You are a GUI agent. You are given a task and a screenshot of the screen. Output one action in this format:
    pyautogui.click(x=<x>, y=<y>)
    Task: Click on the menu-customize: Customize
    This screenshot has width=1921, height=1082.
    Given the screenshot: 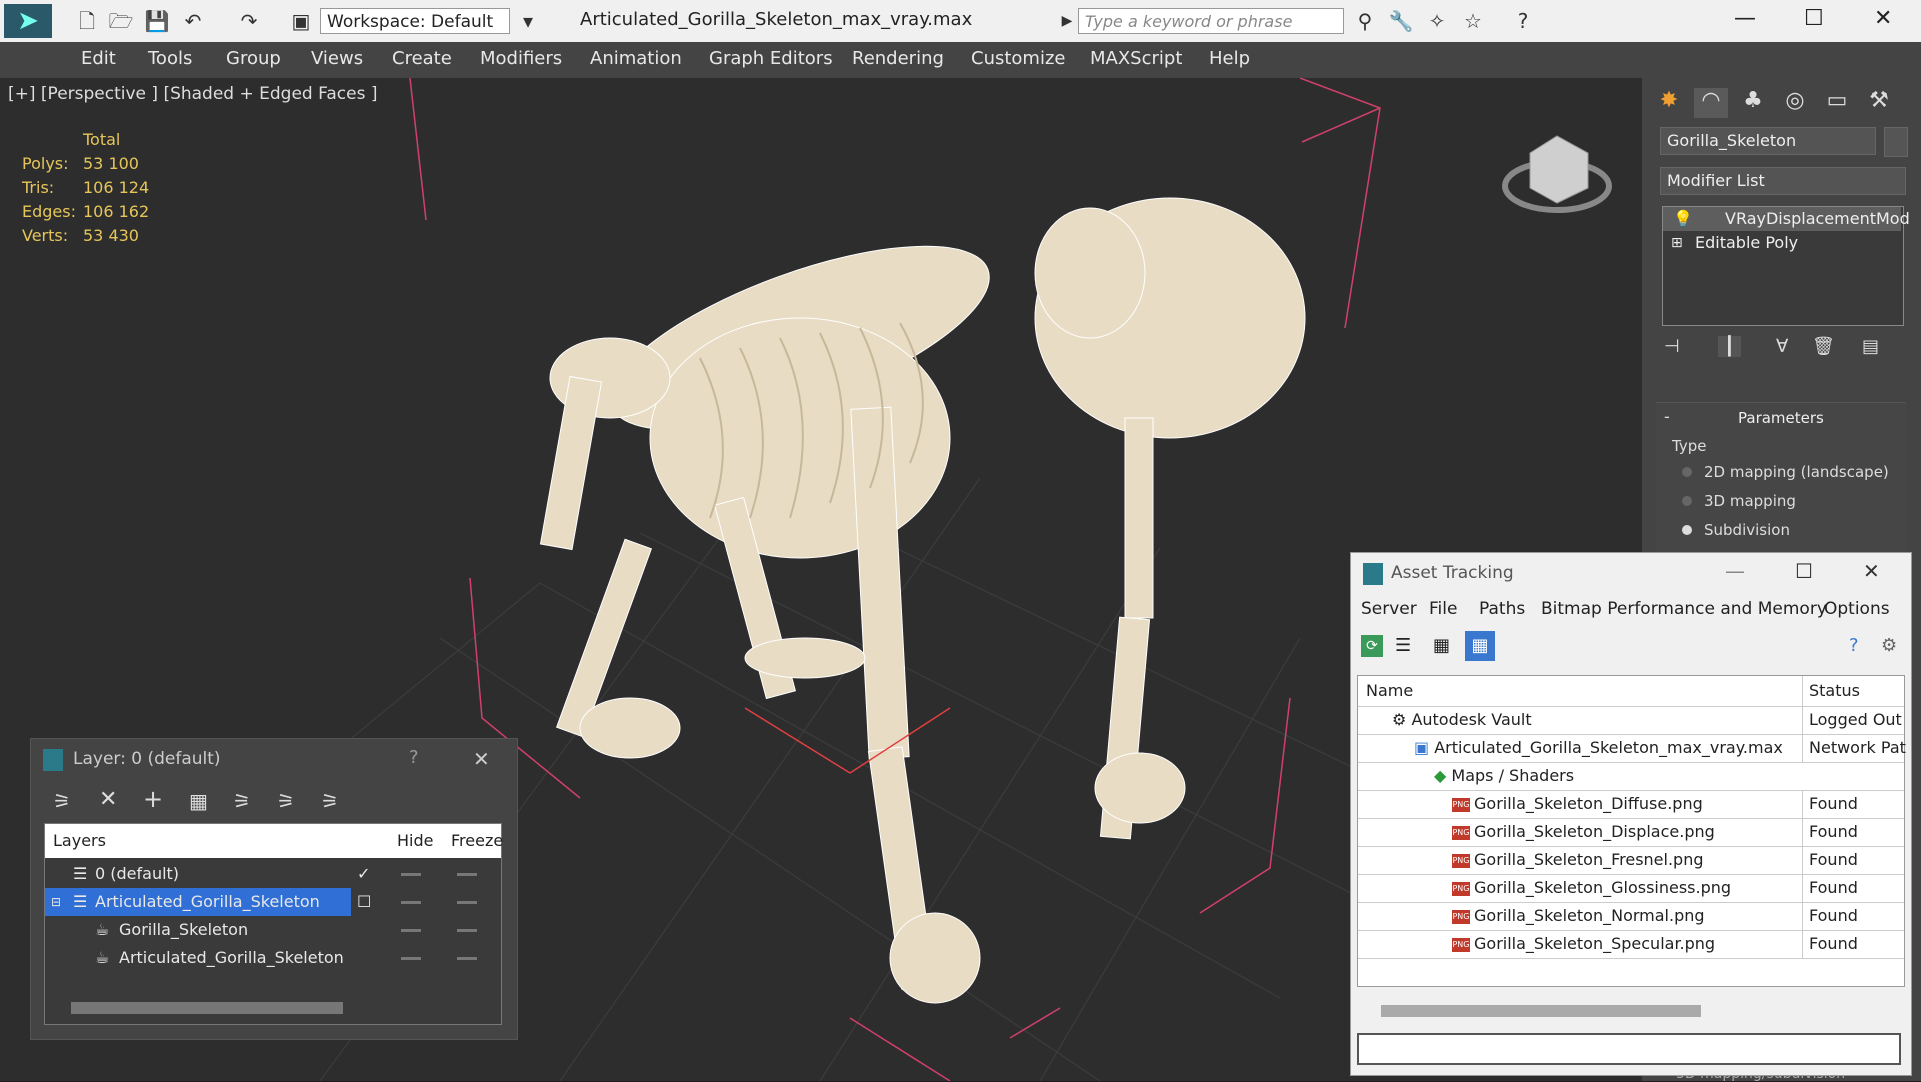 What is the action you would take?
    pyautogui.click(x=1018, y=58)
    